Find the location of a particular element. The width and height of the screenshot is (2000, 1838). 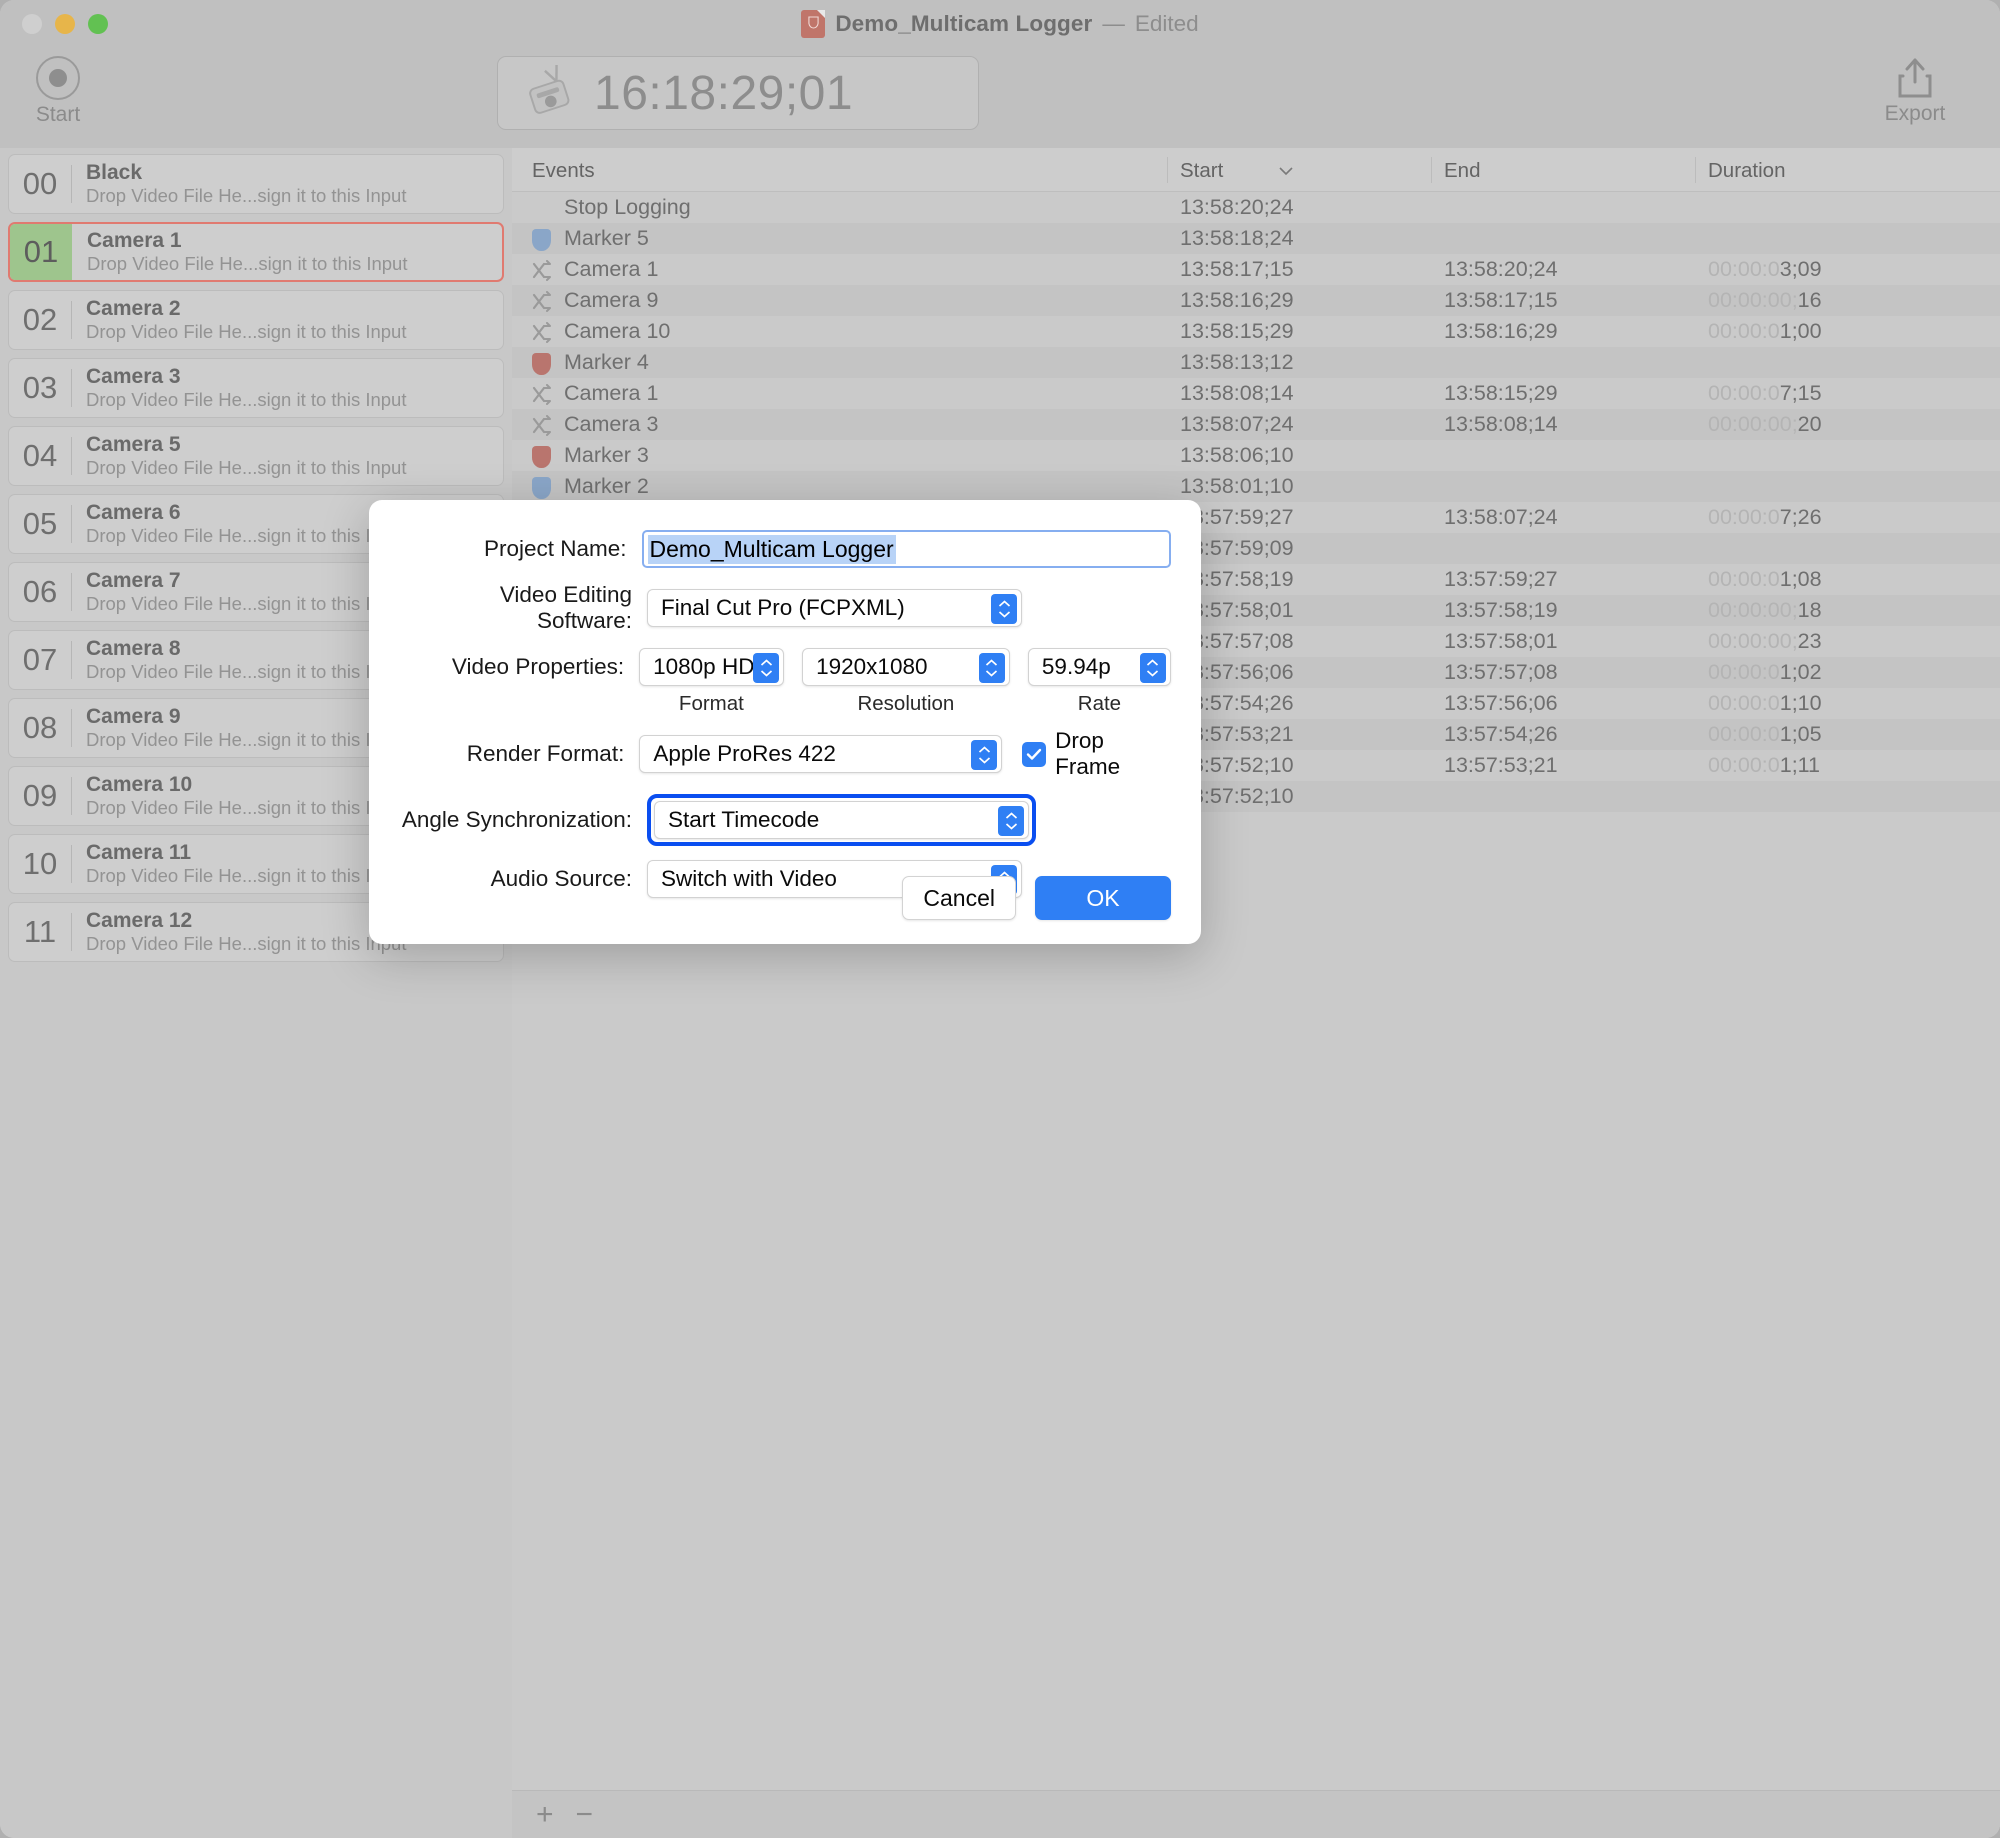

table-row: Marker 5 13:58:18;24 is located at coordinates (1256, 238).